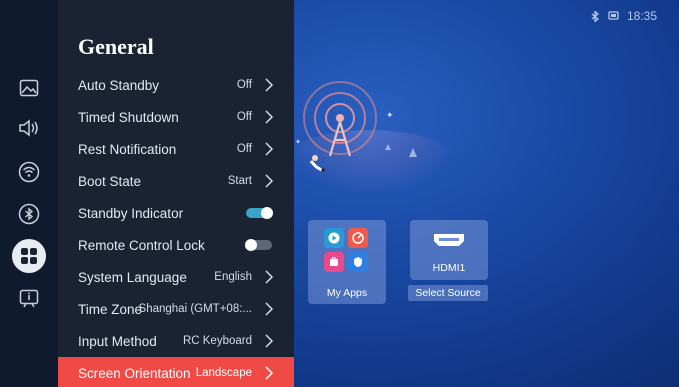 This screenshot has width=679, height=387. I want to click on setting-boot-state: Boot State Start, so click(176, 181).